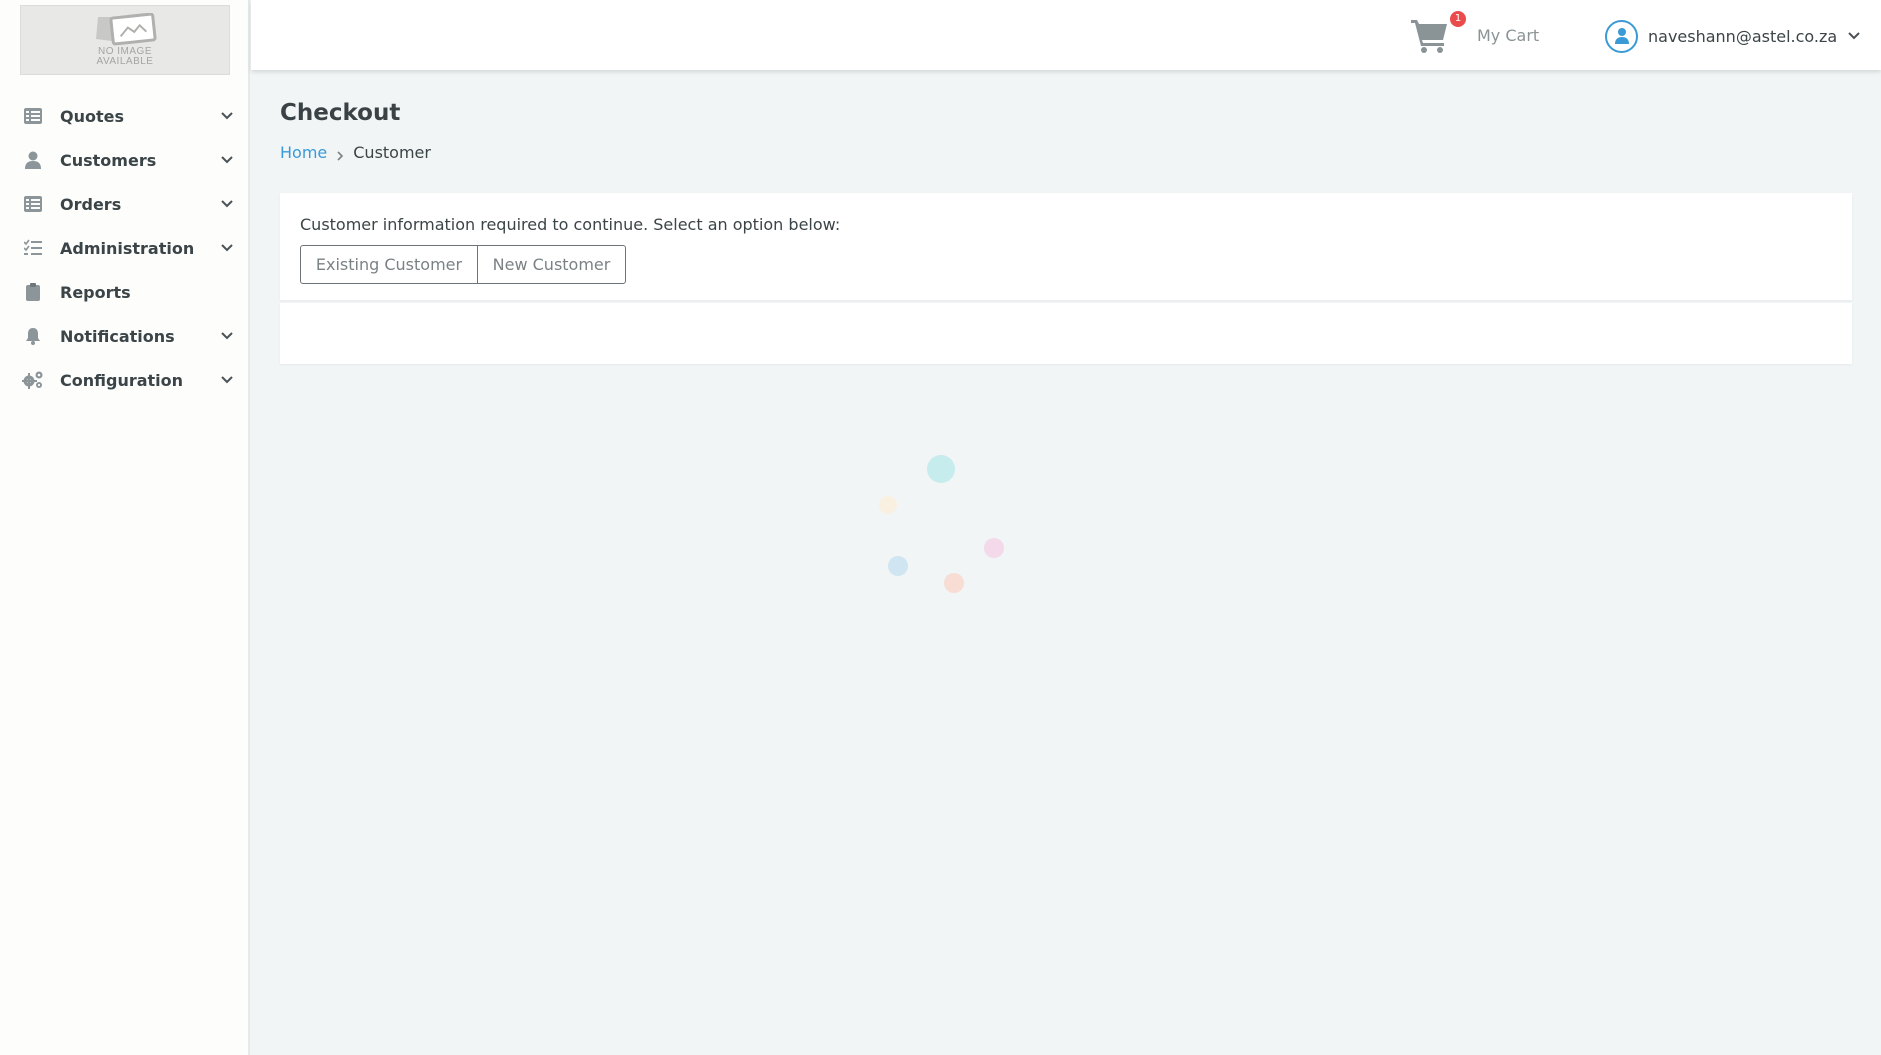 This screenshot has width=1881, height=1055. I want to click on cart-button, so click(1431, 37).